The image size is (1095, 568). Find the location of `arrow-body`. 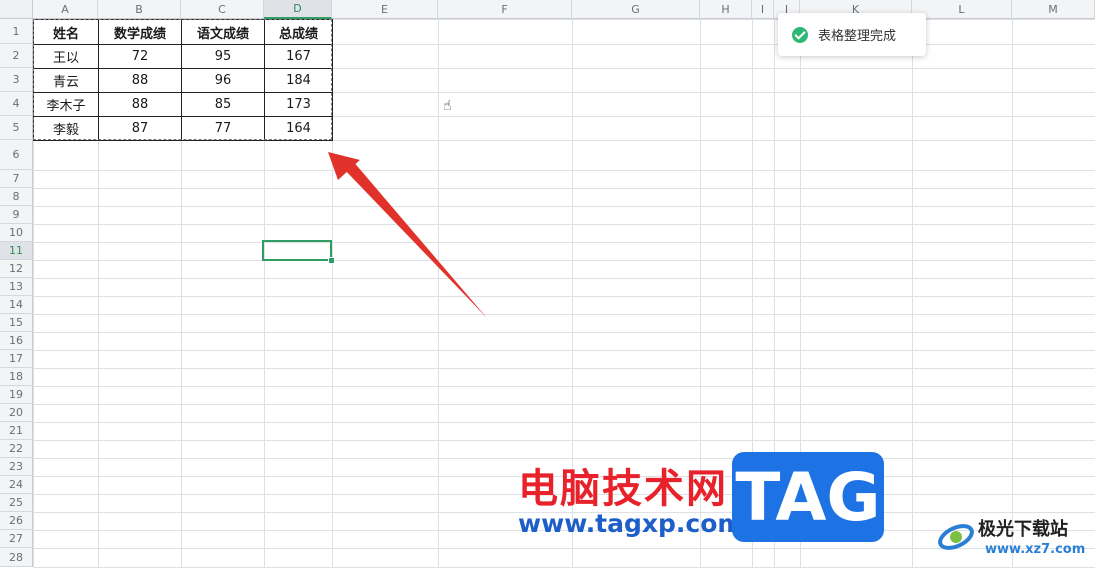

arrow-body is located at coordinates (414, 239).